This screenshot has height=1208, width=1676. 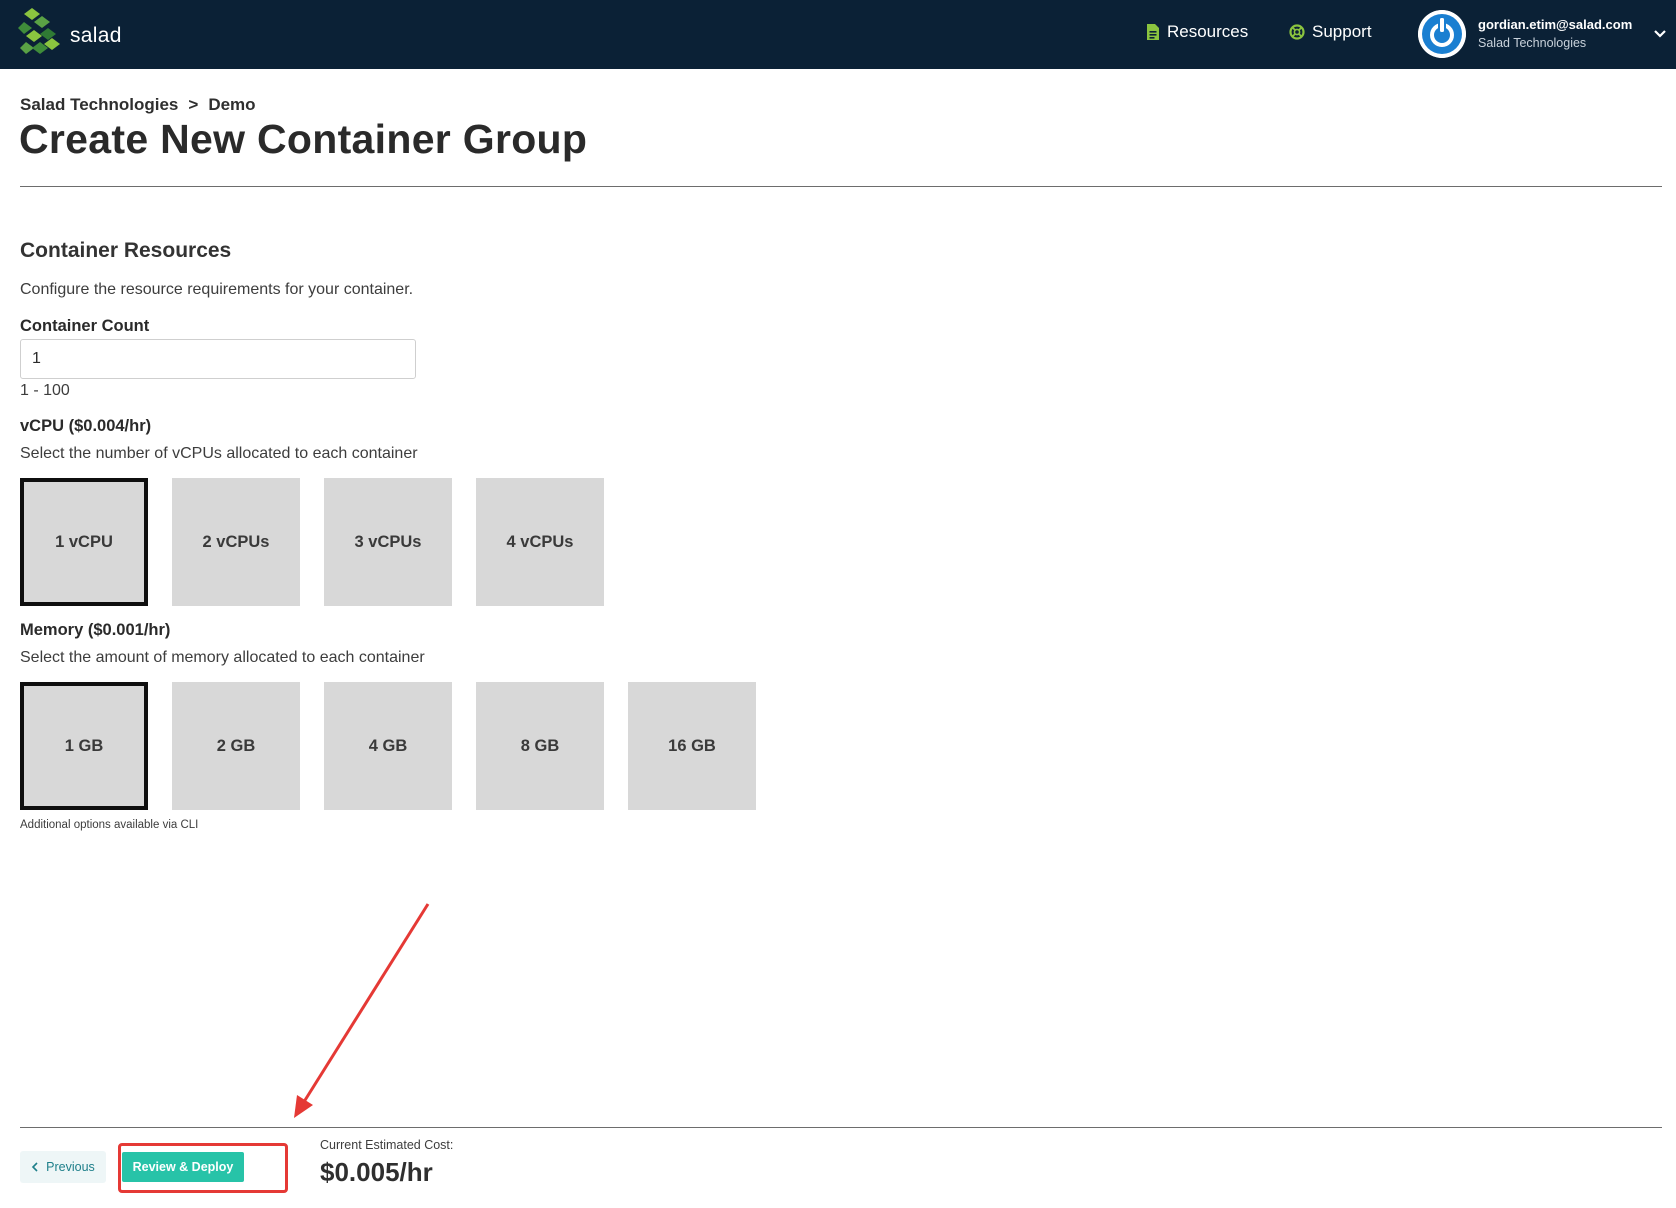 I want to click on review-deploy-button: Review & Deploy, so click(x=183, y=1167).